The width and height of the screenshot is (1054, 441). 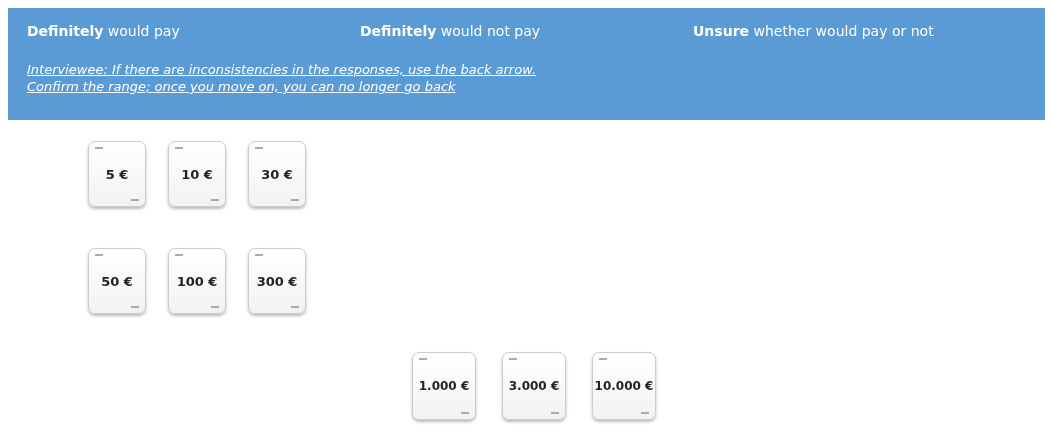 I want to click on money-card: 30 €, so click(x=277, y=174).